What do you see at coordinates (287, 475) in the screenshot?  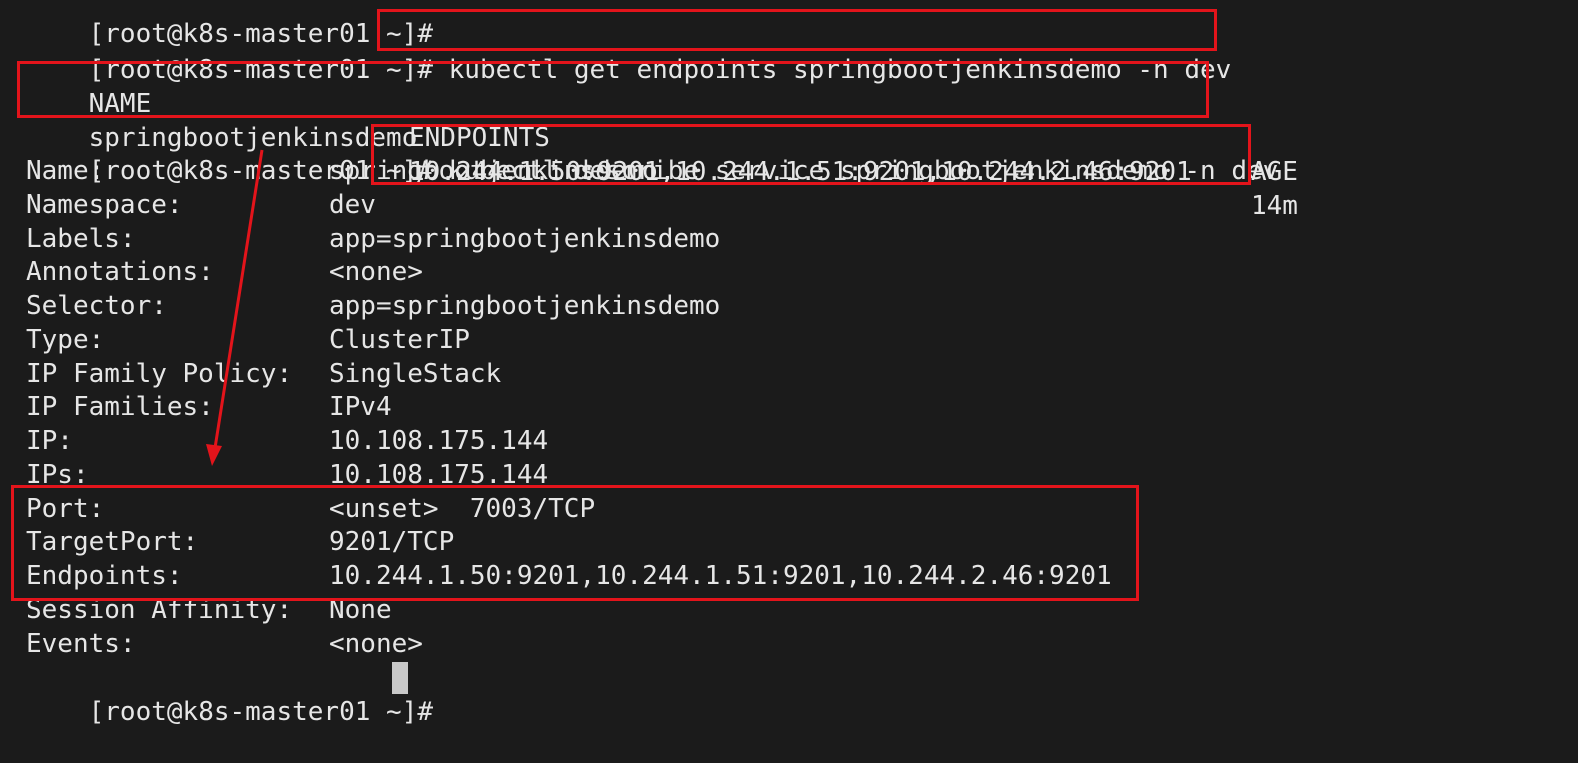 I see `describe-row: IPs: 10.108.175.144` at bounding box center [287, 475].